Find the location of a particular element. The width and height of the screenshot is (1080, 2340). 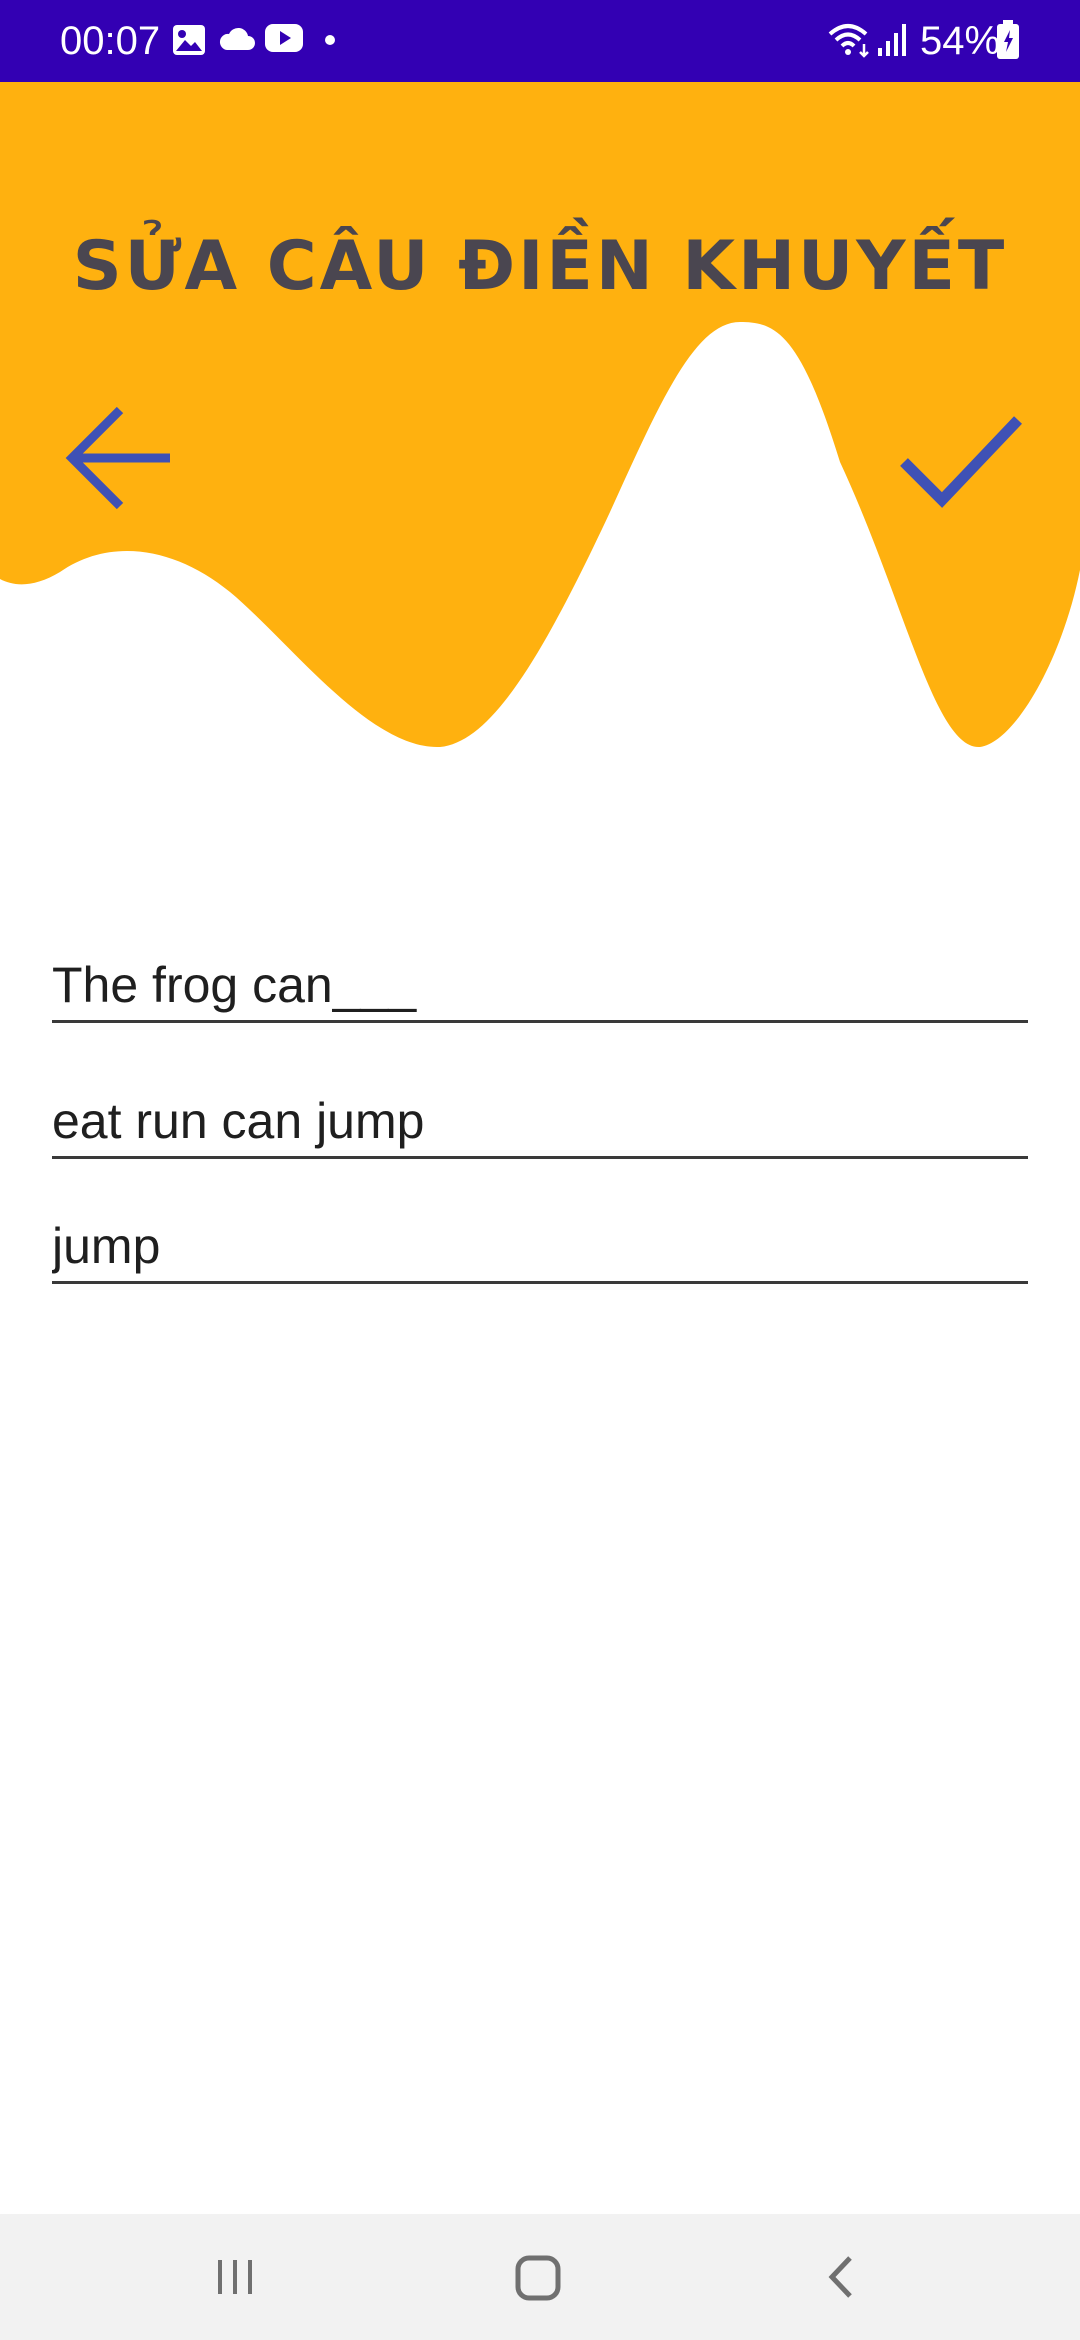

youtube-icon is located at coordinates (284, 38).